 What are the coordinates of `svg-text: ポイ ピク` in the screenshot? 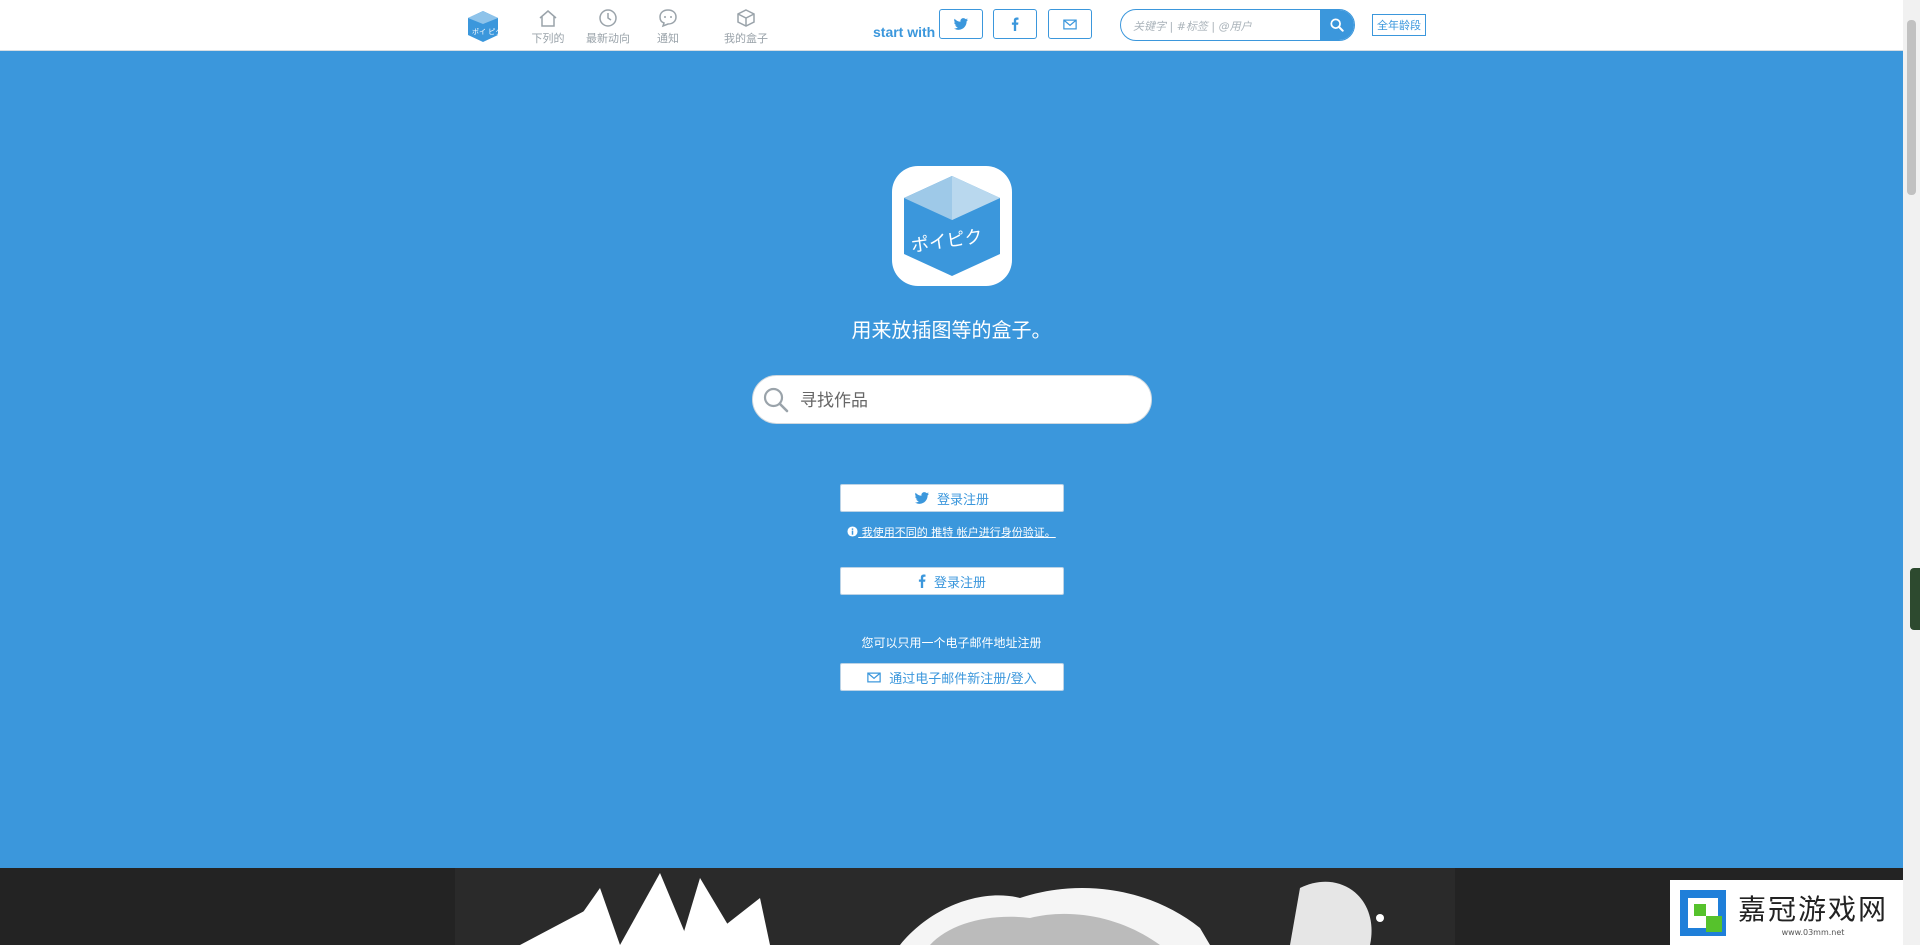 It's located at (486, 32).